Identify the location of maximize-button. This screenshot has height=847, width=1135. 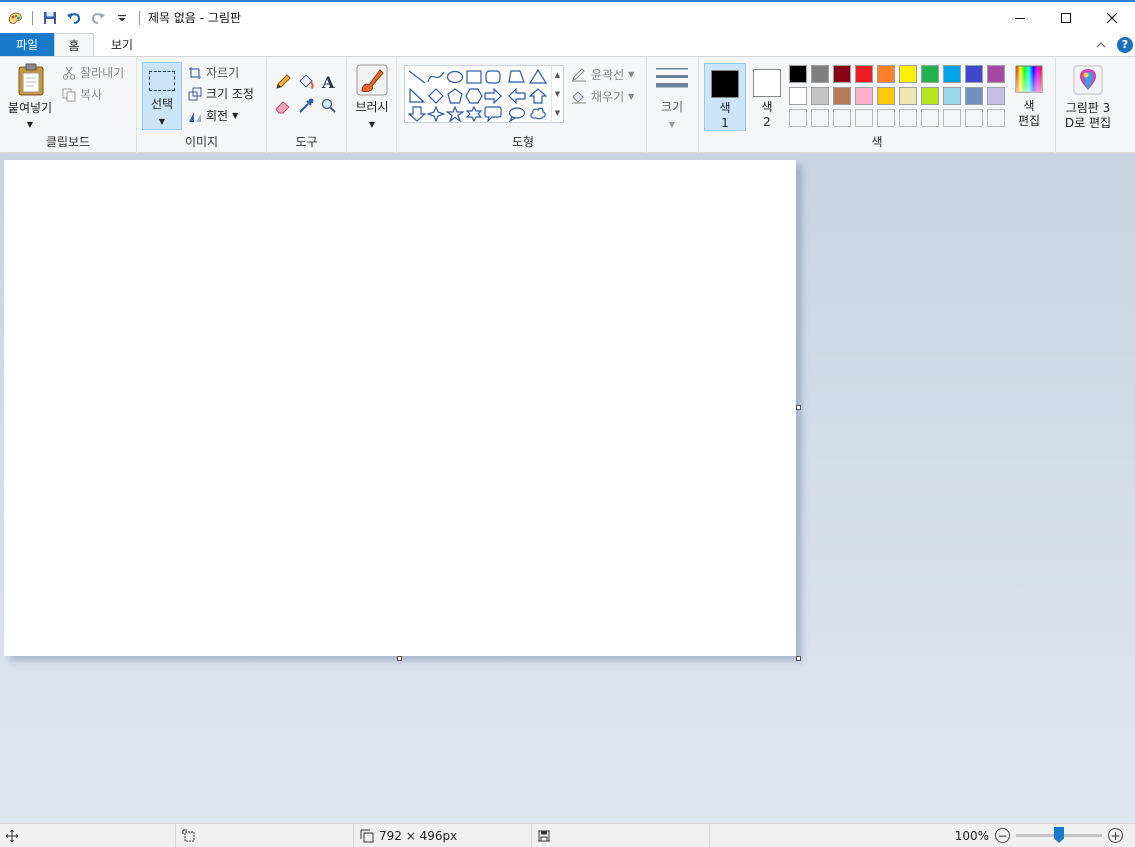
(1066, 17).